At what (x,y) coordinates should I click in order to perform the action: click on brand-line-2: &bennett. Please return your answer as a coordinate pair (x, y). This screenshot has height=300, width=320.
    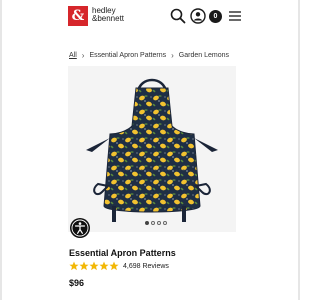
    Looking at the image, I should click on (108, 18).